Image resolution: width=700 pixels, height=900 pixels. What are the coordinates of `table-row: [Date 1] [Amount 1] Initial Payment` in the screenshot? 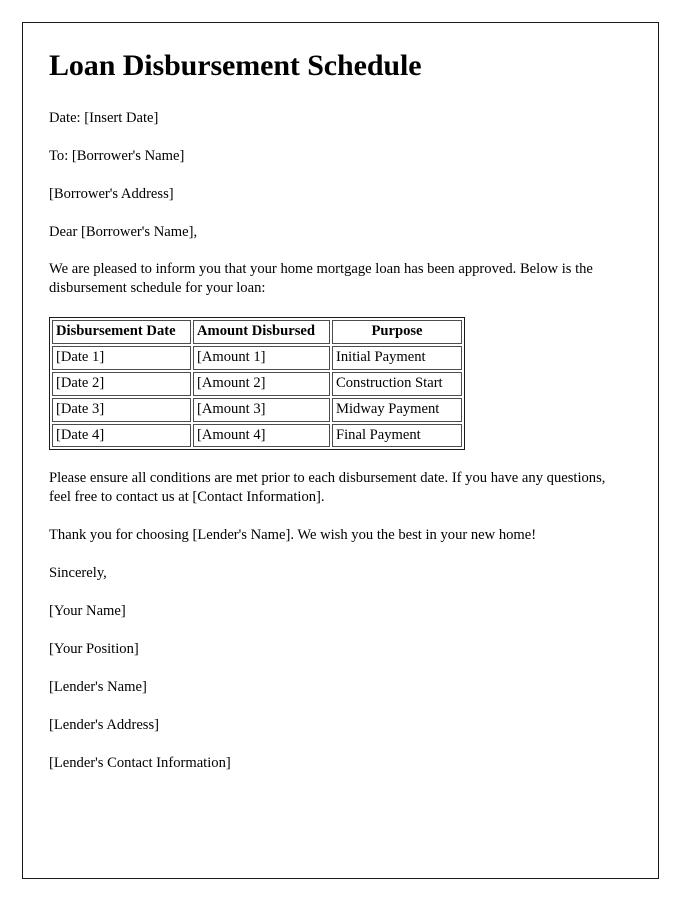 It's located at (257, 358).